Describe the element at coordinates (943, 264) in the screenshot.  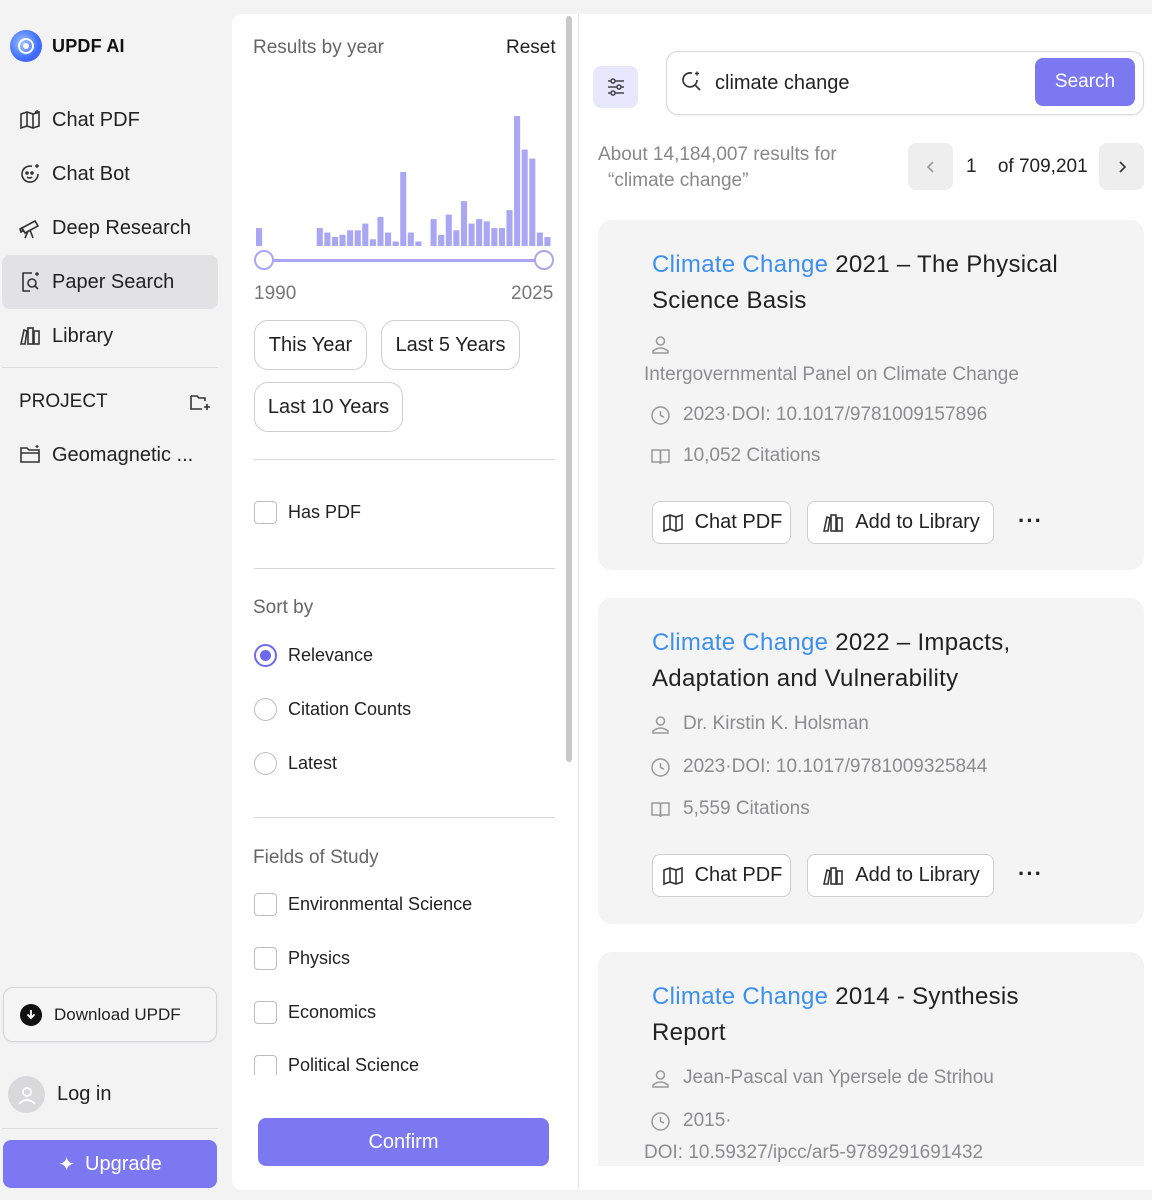
I see `title-rest: 2021 – The Physical` at that location.